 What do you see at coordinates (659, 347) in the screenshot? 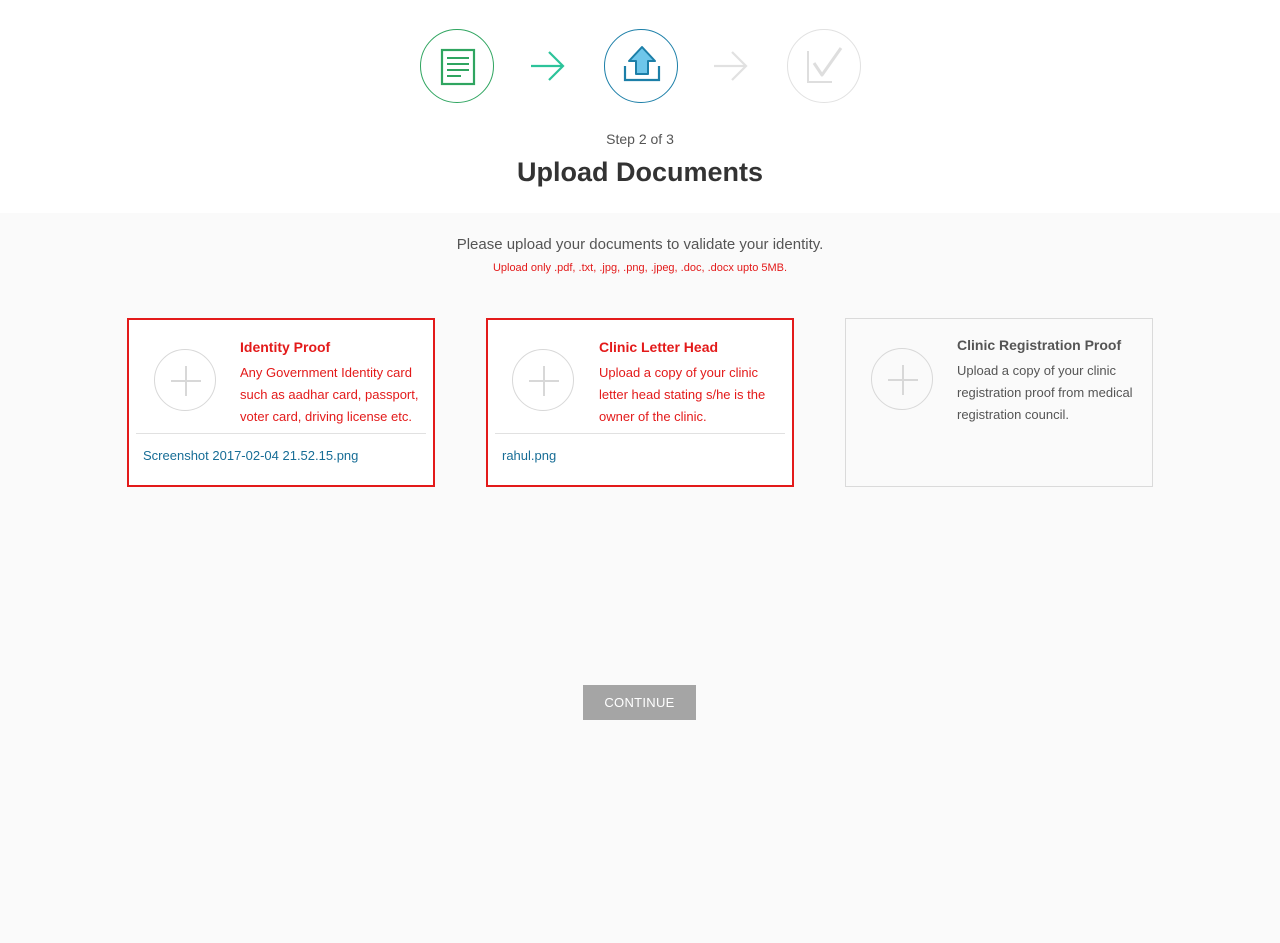
I see `card-title: Clinic Letter Head` at bounding box center [659, 347].